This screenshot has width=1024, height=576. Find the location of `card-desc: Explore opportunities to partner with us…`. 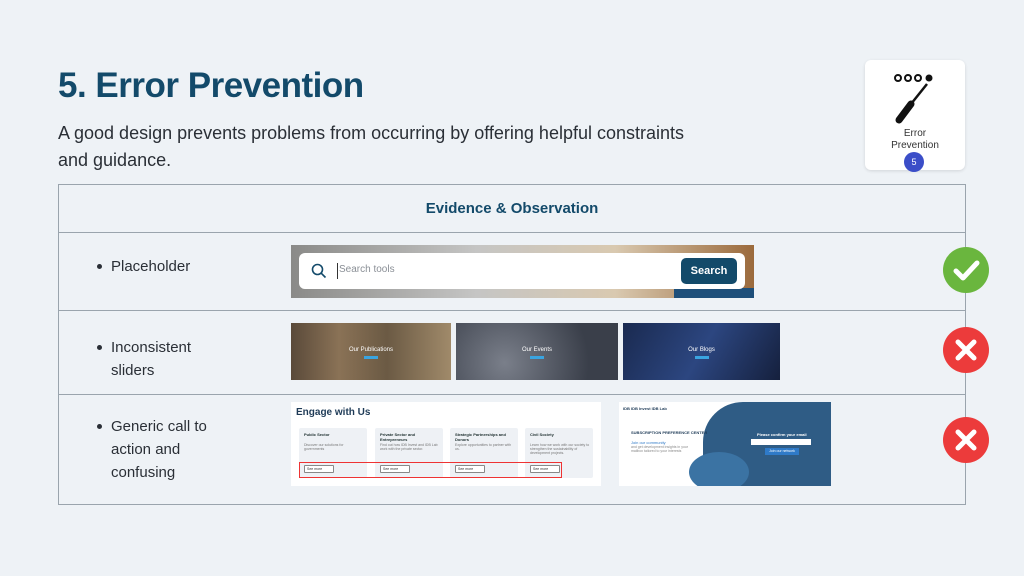

card-desc: Explore opportunities to partner with us… is located at coordinates (483, 447).